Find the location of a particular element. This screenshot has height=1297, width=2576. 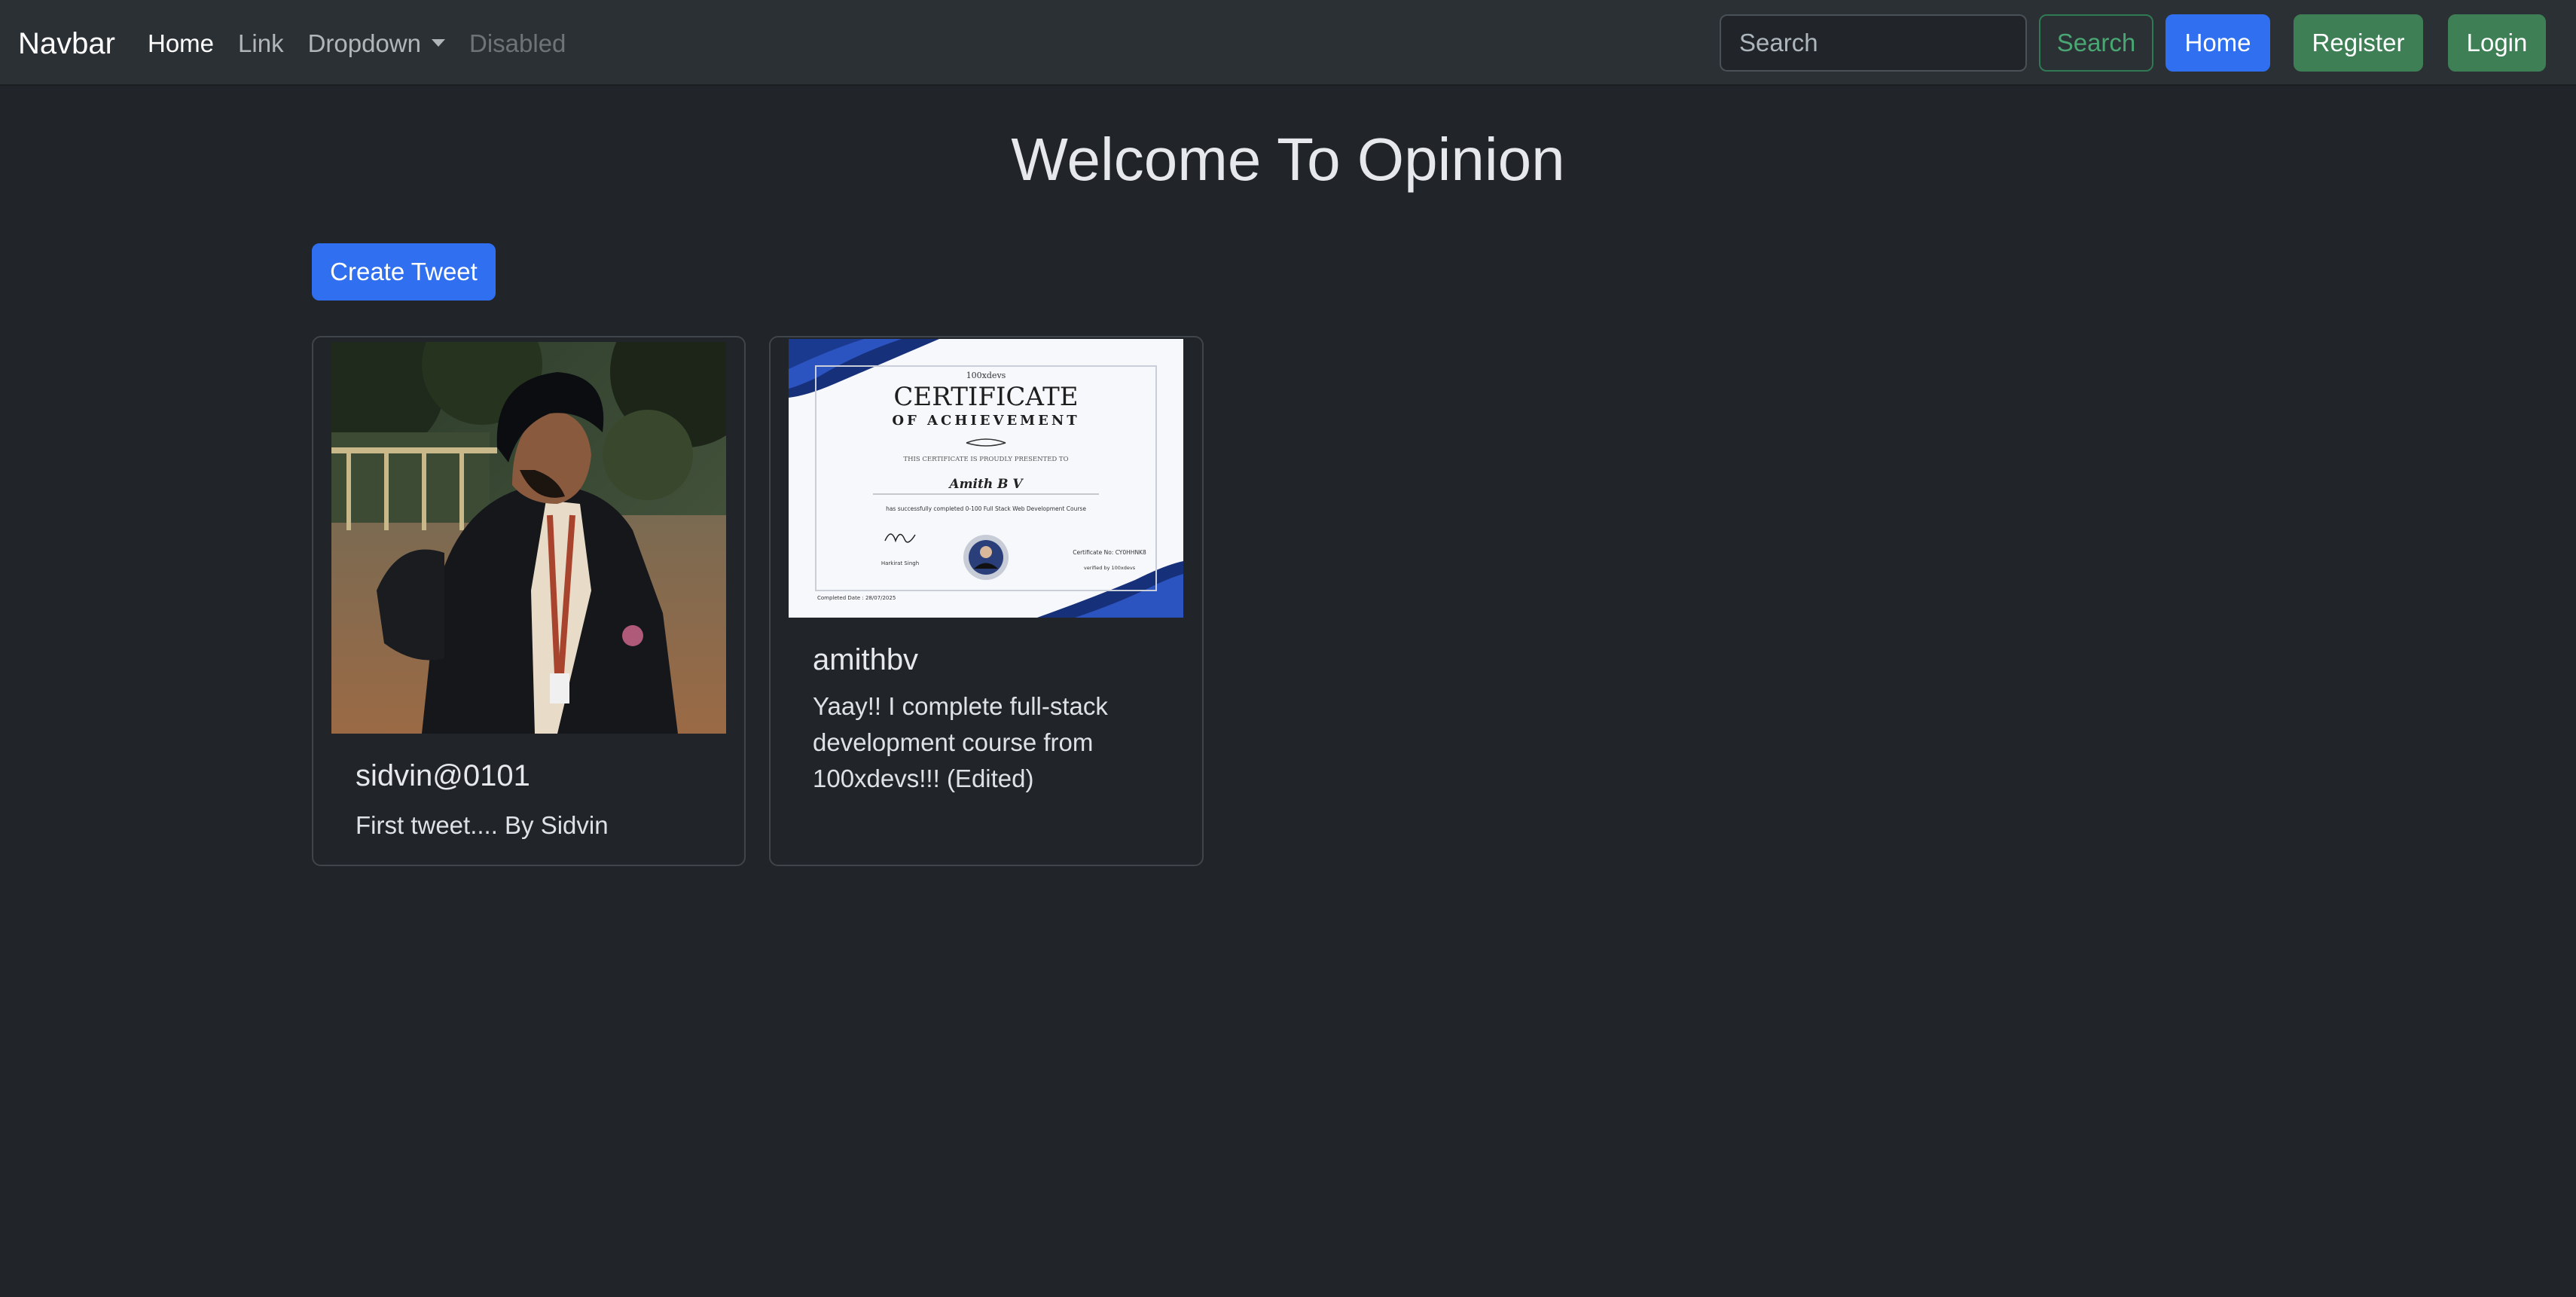

certificate-org: 100xdevs is located at coordinates (986, 375).